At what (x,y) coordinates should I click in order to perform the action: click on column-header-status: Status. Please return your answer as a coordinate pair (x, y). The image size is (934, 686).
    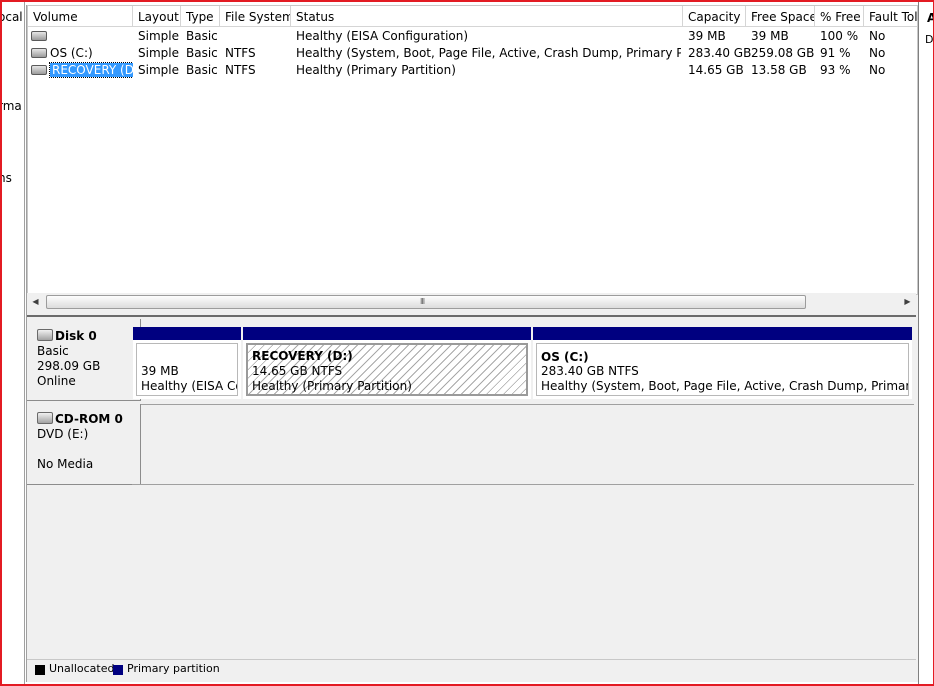
    Looking at the image, I should click on (487, 16).